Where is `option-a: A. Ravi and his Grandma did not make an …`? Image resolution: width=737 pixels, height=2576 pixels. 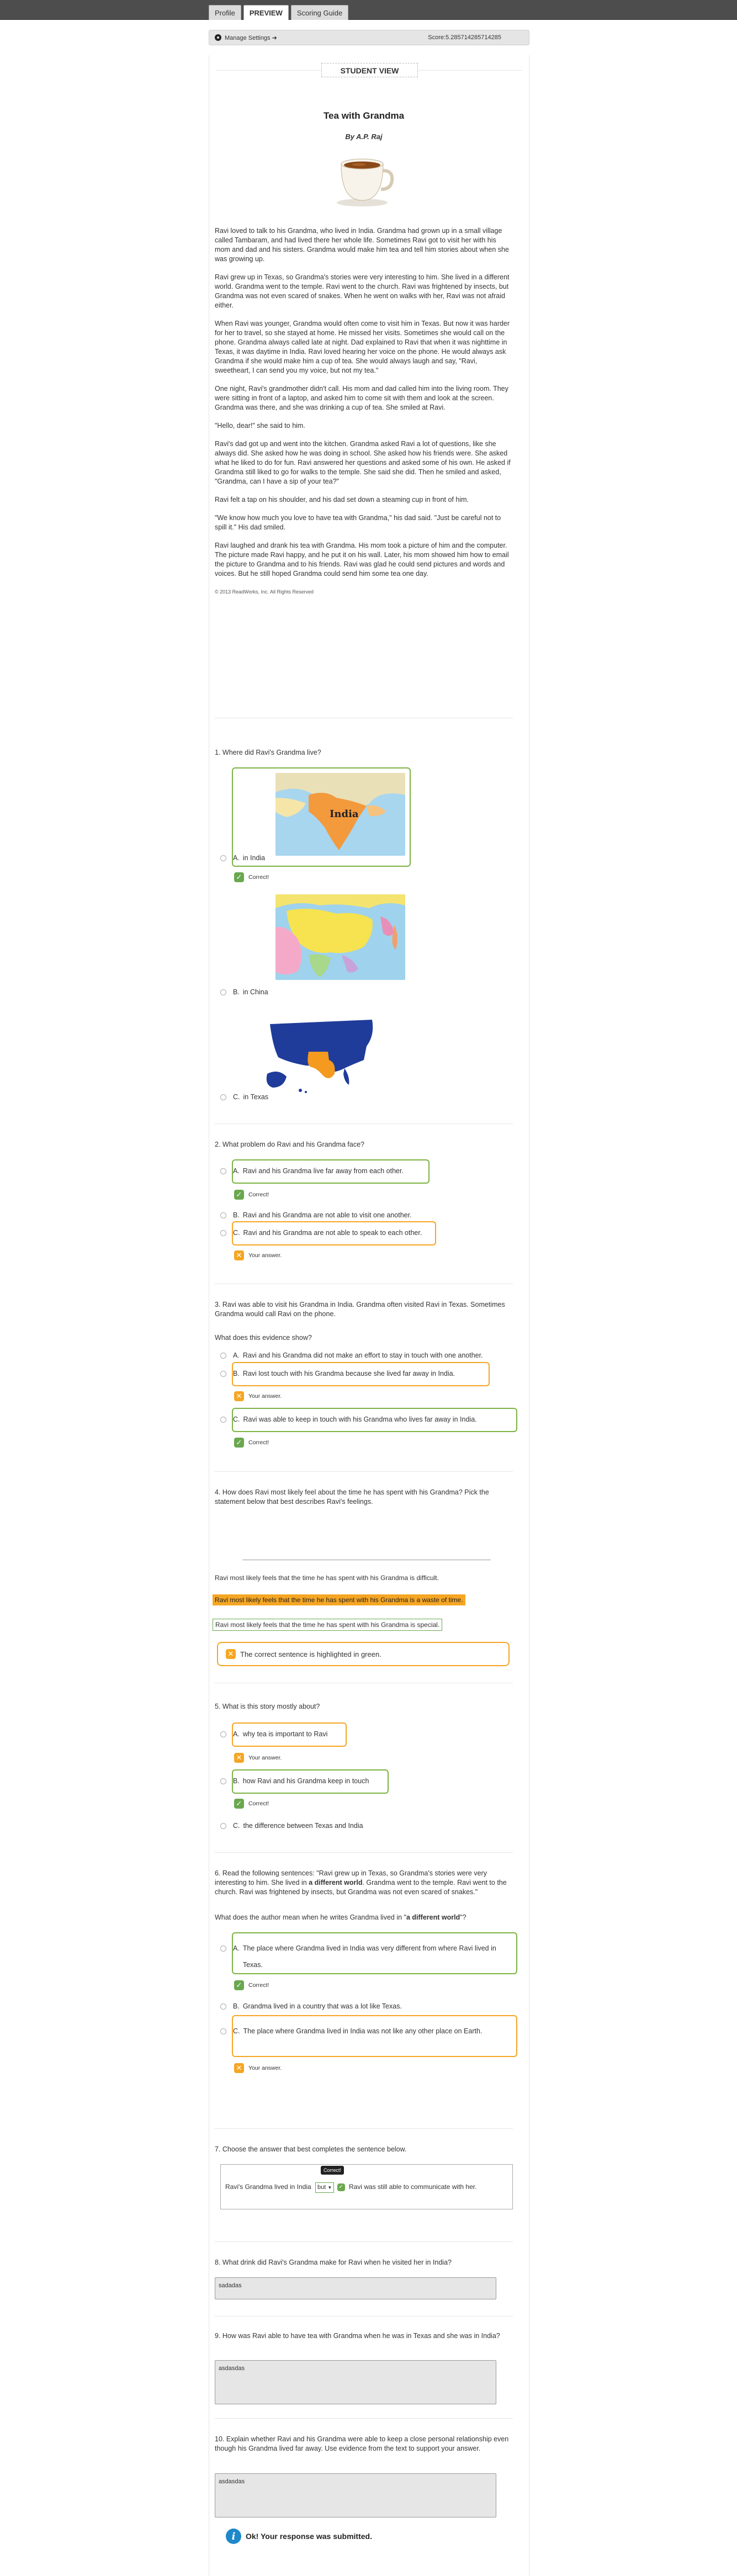 option-a: A. Ravi and his Grandma did not make an … is located at coordinates (351, 1355).